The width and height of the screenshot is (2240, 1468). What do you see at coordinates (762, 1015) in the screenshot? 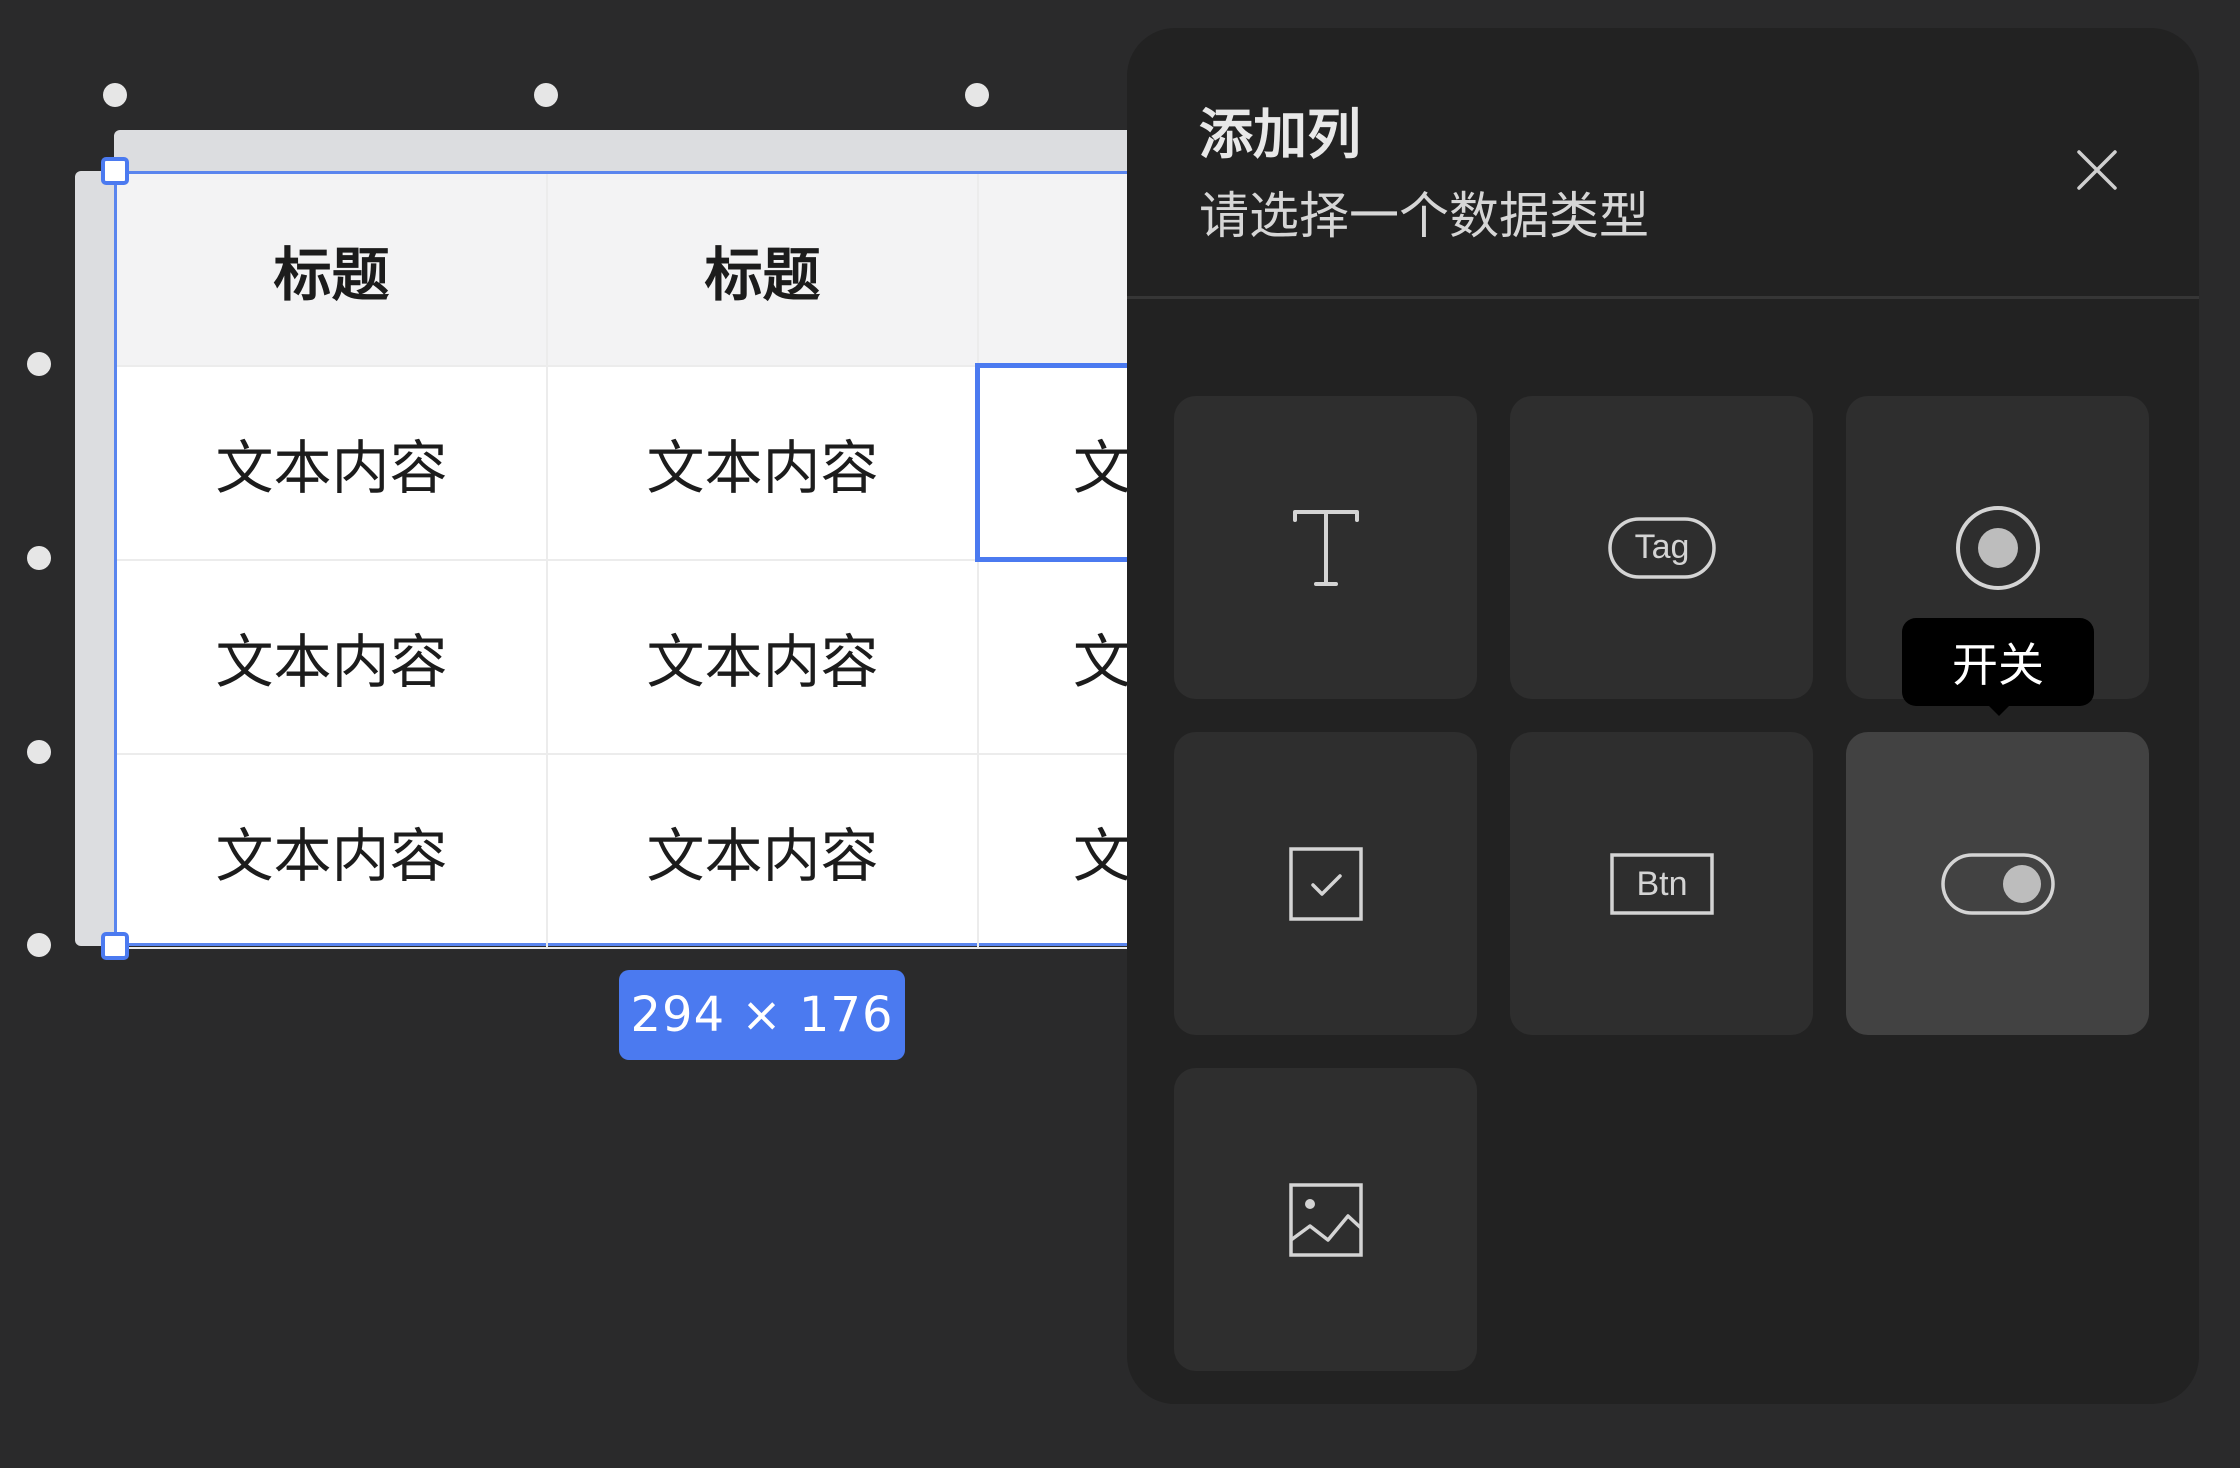
I see `size-badge: 294 × 176` at bounding box center [762, 1015].